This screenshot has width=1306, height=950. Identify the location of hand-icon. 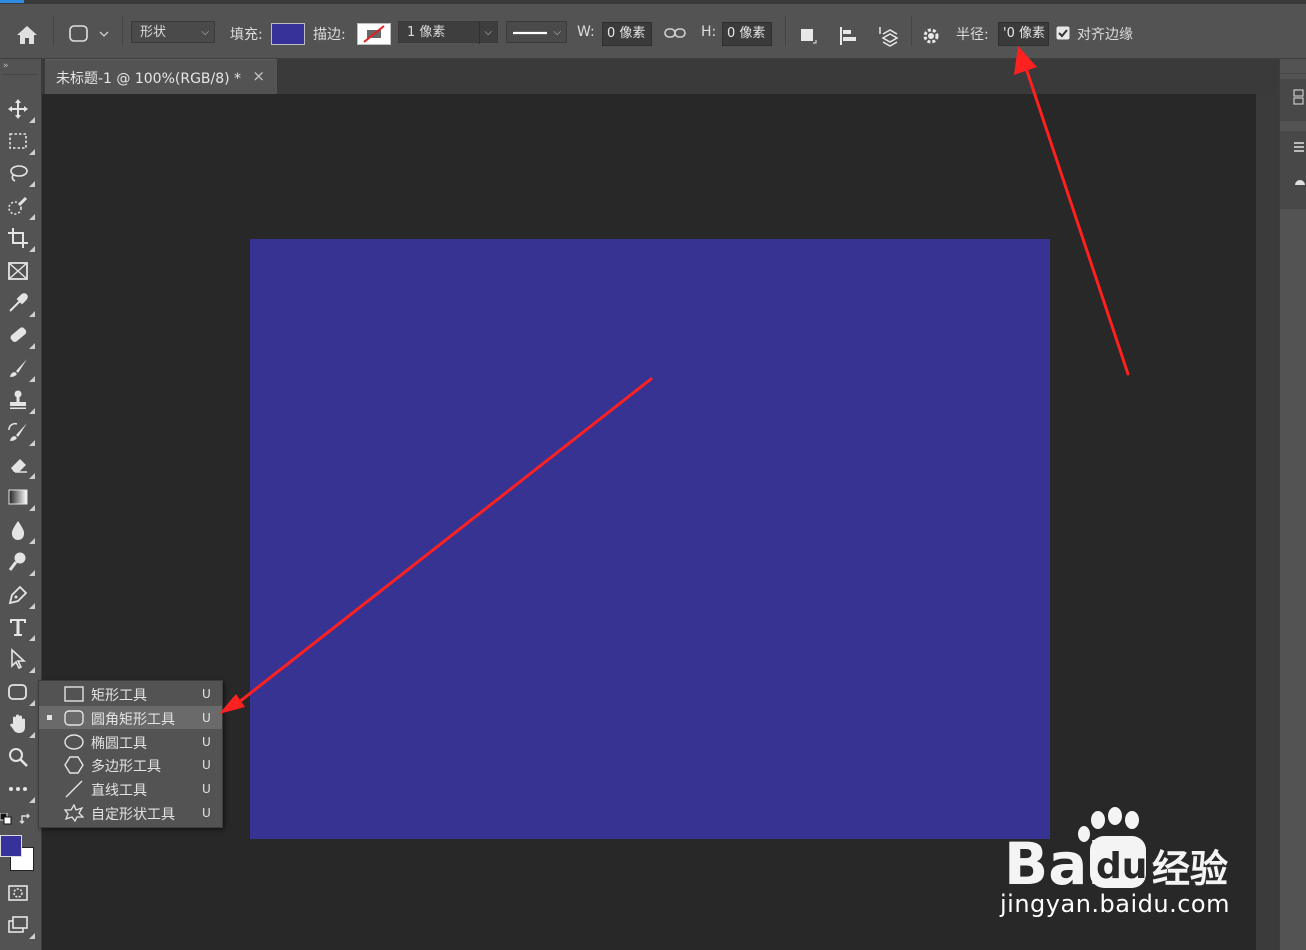
(17, 723).